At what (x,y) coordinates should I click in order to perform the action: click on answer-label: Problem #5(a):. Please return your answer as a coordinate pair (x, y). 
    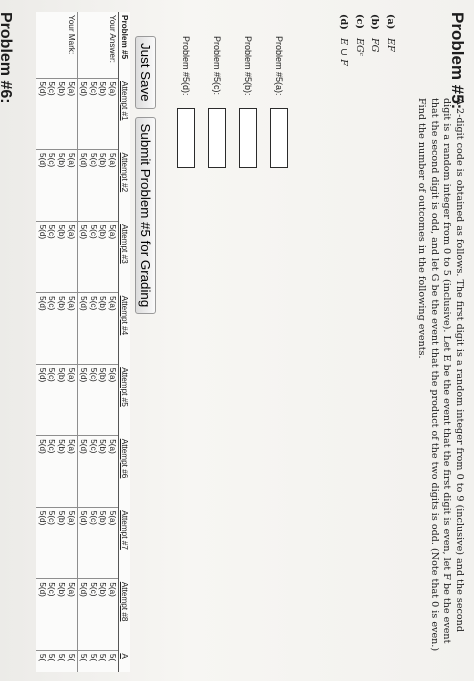
    Looking at the image, I should click on (279, 66).